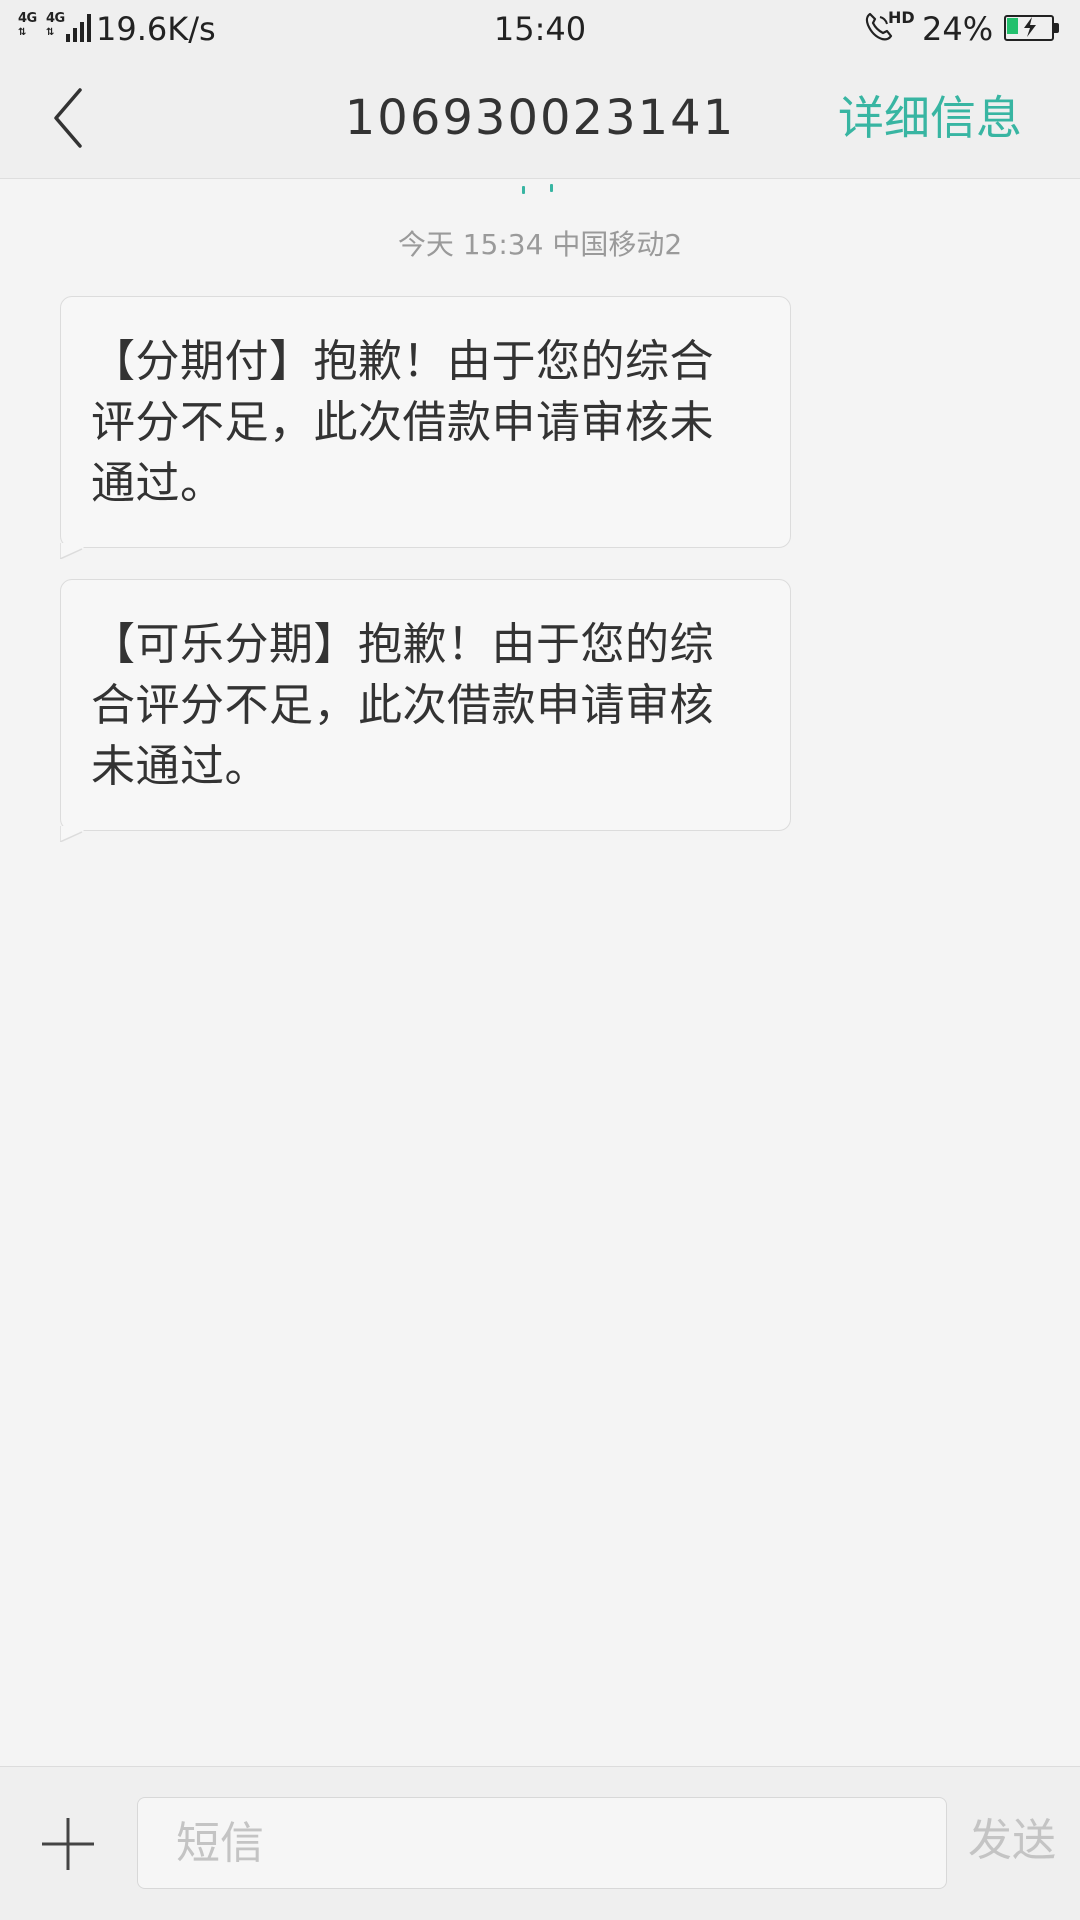 This screenshot has width=1080, height=1920. Describe the element at coordinates (402, 705) in the screenshot. I see `message-text: 【可乐分期】抱歉！由于您的综合评分不足，此次借款申请审核未通过。` at that location.